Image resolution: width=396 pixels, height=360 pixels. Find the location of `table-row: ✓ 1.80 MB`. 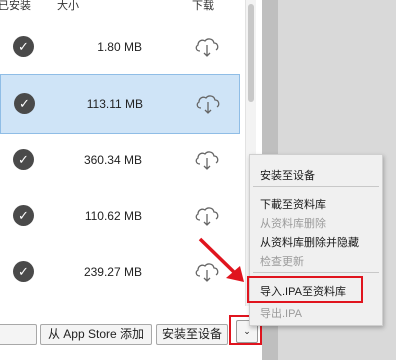

table-row: ✓ 1.80 MB is located at coordinates (120, 47).